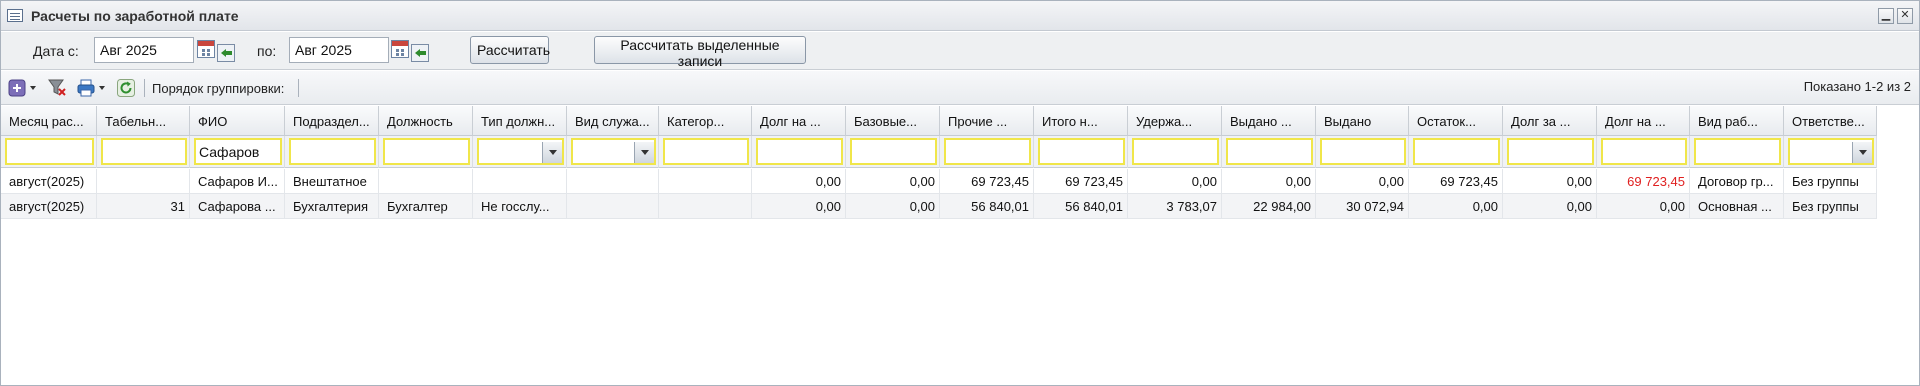  What do you see at coordinates (1269, 181) in the screenshot?
I see `cell-paid-partial: 0,00` at bounding box center [1269, 181].